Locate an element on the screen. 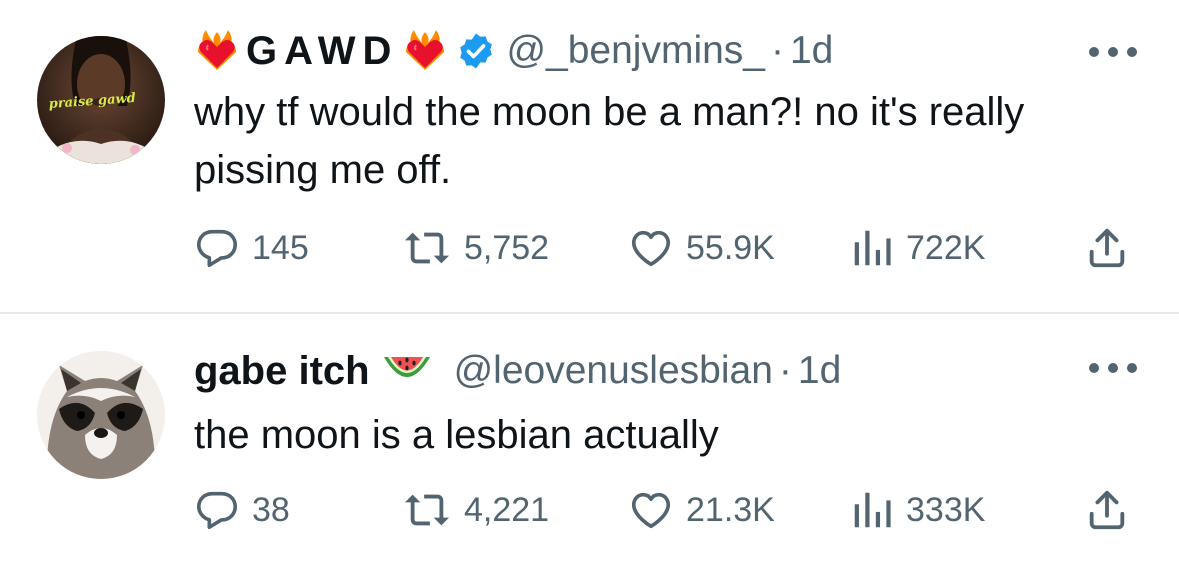 This screenshot has width=1179, height=566. views-button: 722K is located at coordinates (917, 248).